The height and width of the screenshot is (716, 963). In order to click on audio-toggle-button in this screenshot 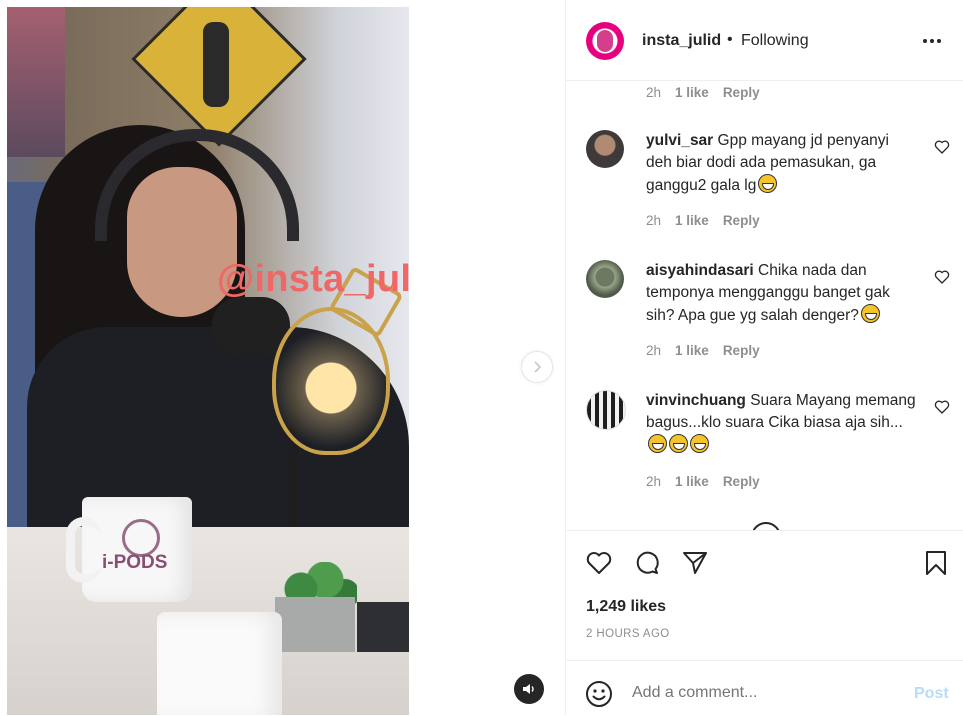, I will do `click(529, 689)`.